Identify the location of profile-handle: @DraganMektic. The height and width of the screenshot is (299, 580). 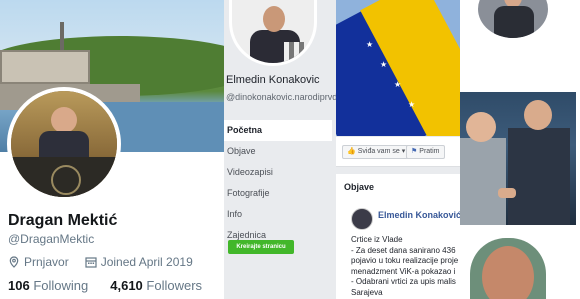
(51, 239).